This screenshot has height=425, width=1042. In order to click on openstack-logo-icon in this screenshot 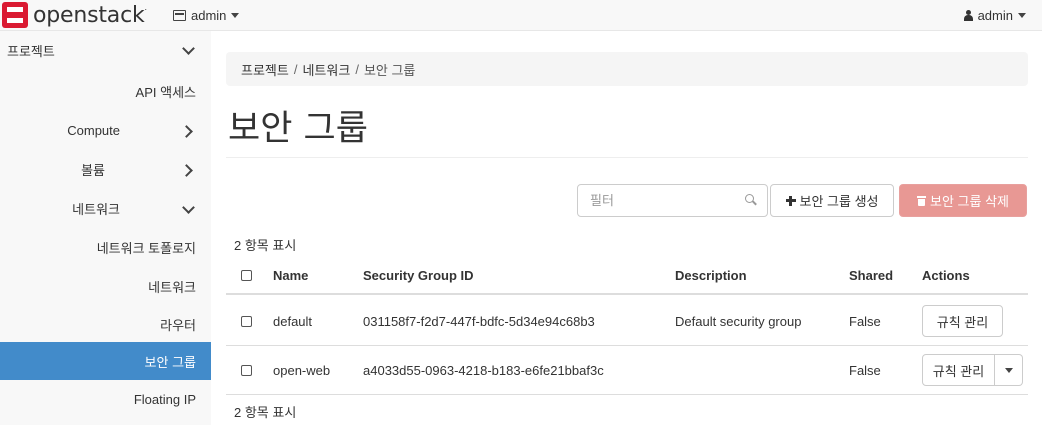, I will do `click(15, 15)`.